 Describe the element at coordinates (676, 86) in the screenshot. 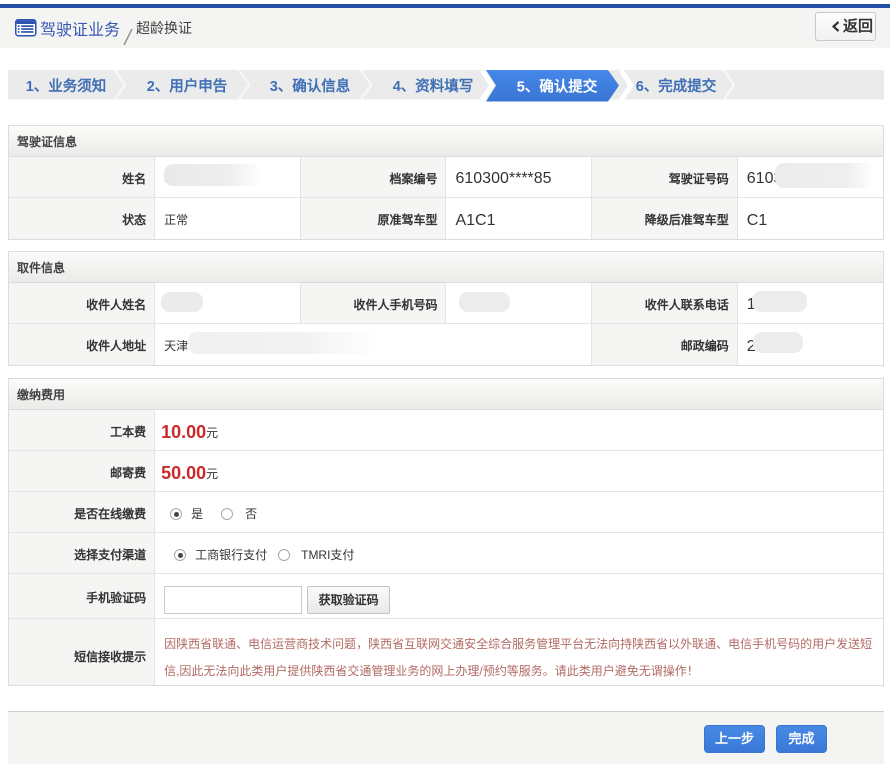

I see `svg-text: 6、完成提交` at that location.